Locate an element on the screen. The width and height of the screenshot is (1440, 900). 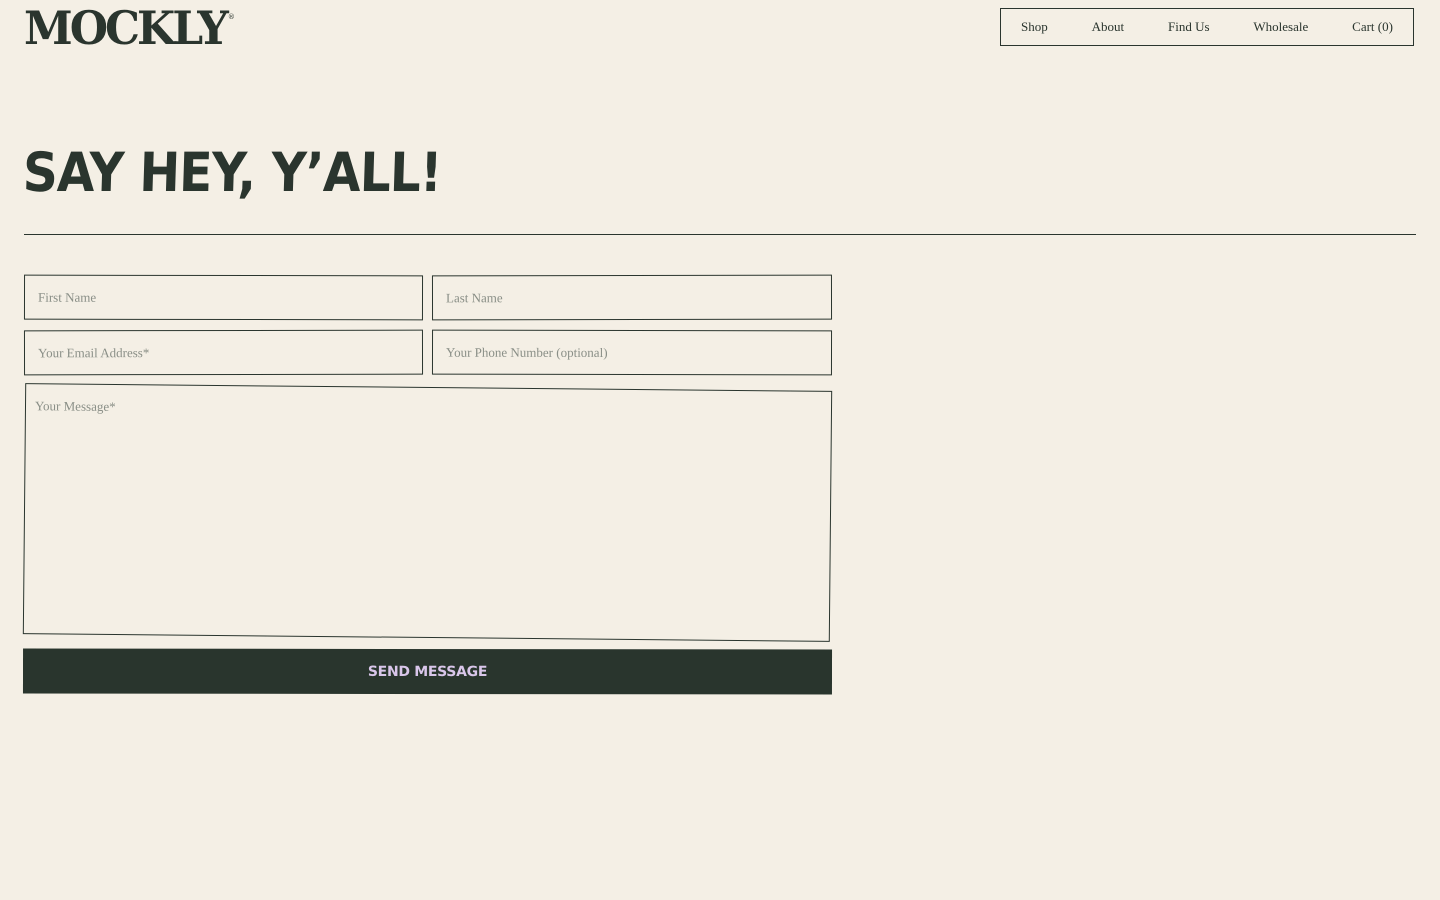
main-nav: Shop About Find Us Wholesale Cart (0) is located at coordinates (1207, 27).